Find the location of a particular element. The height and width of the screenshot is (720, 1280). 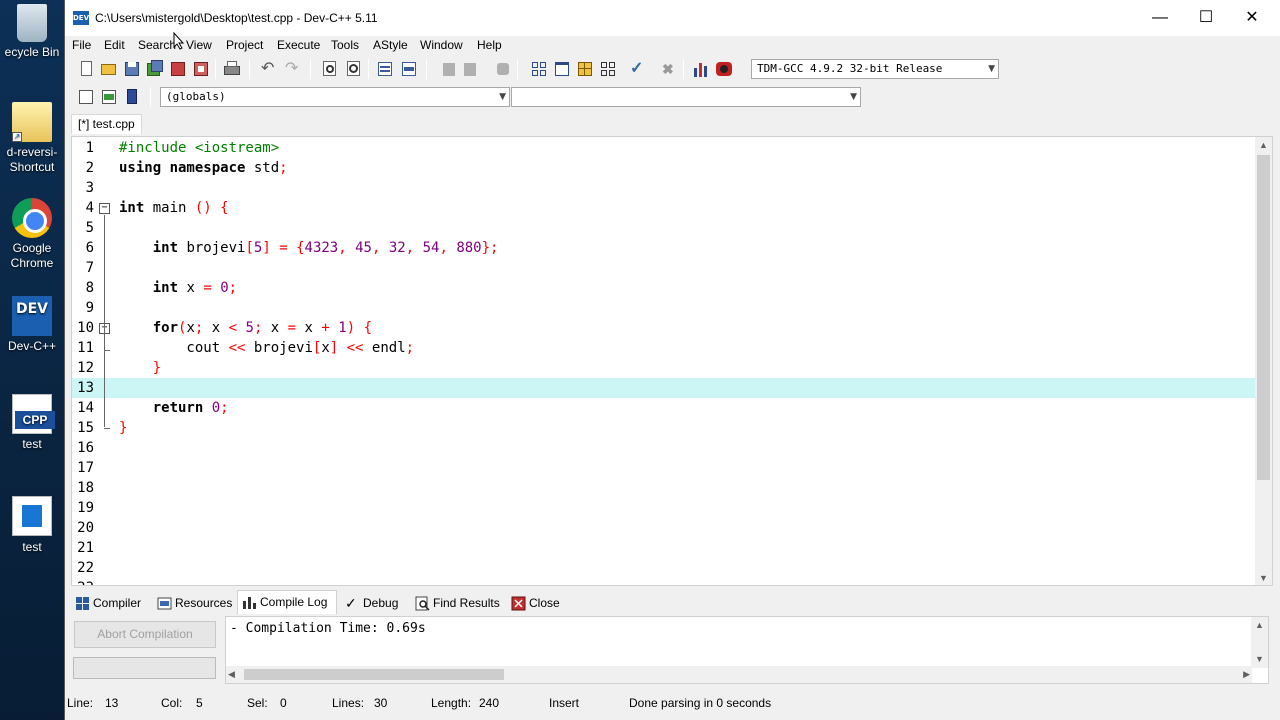

status-insert-mode: Insert is located at coordinates (564, 703).